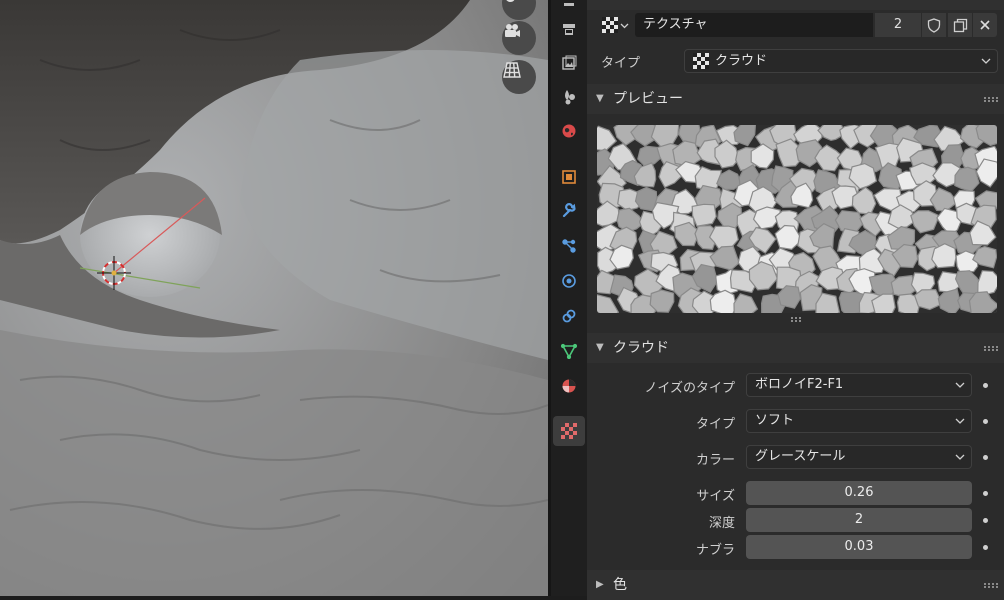  Describe the element at coordinates (569, 386) in the screenshot. I see `material-icon` at that location.